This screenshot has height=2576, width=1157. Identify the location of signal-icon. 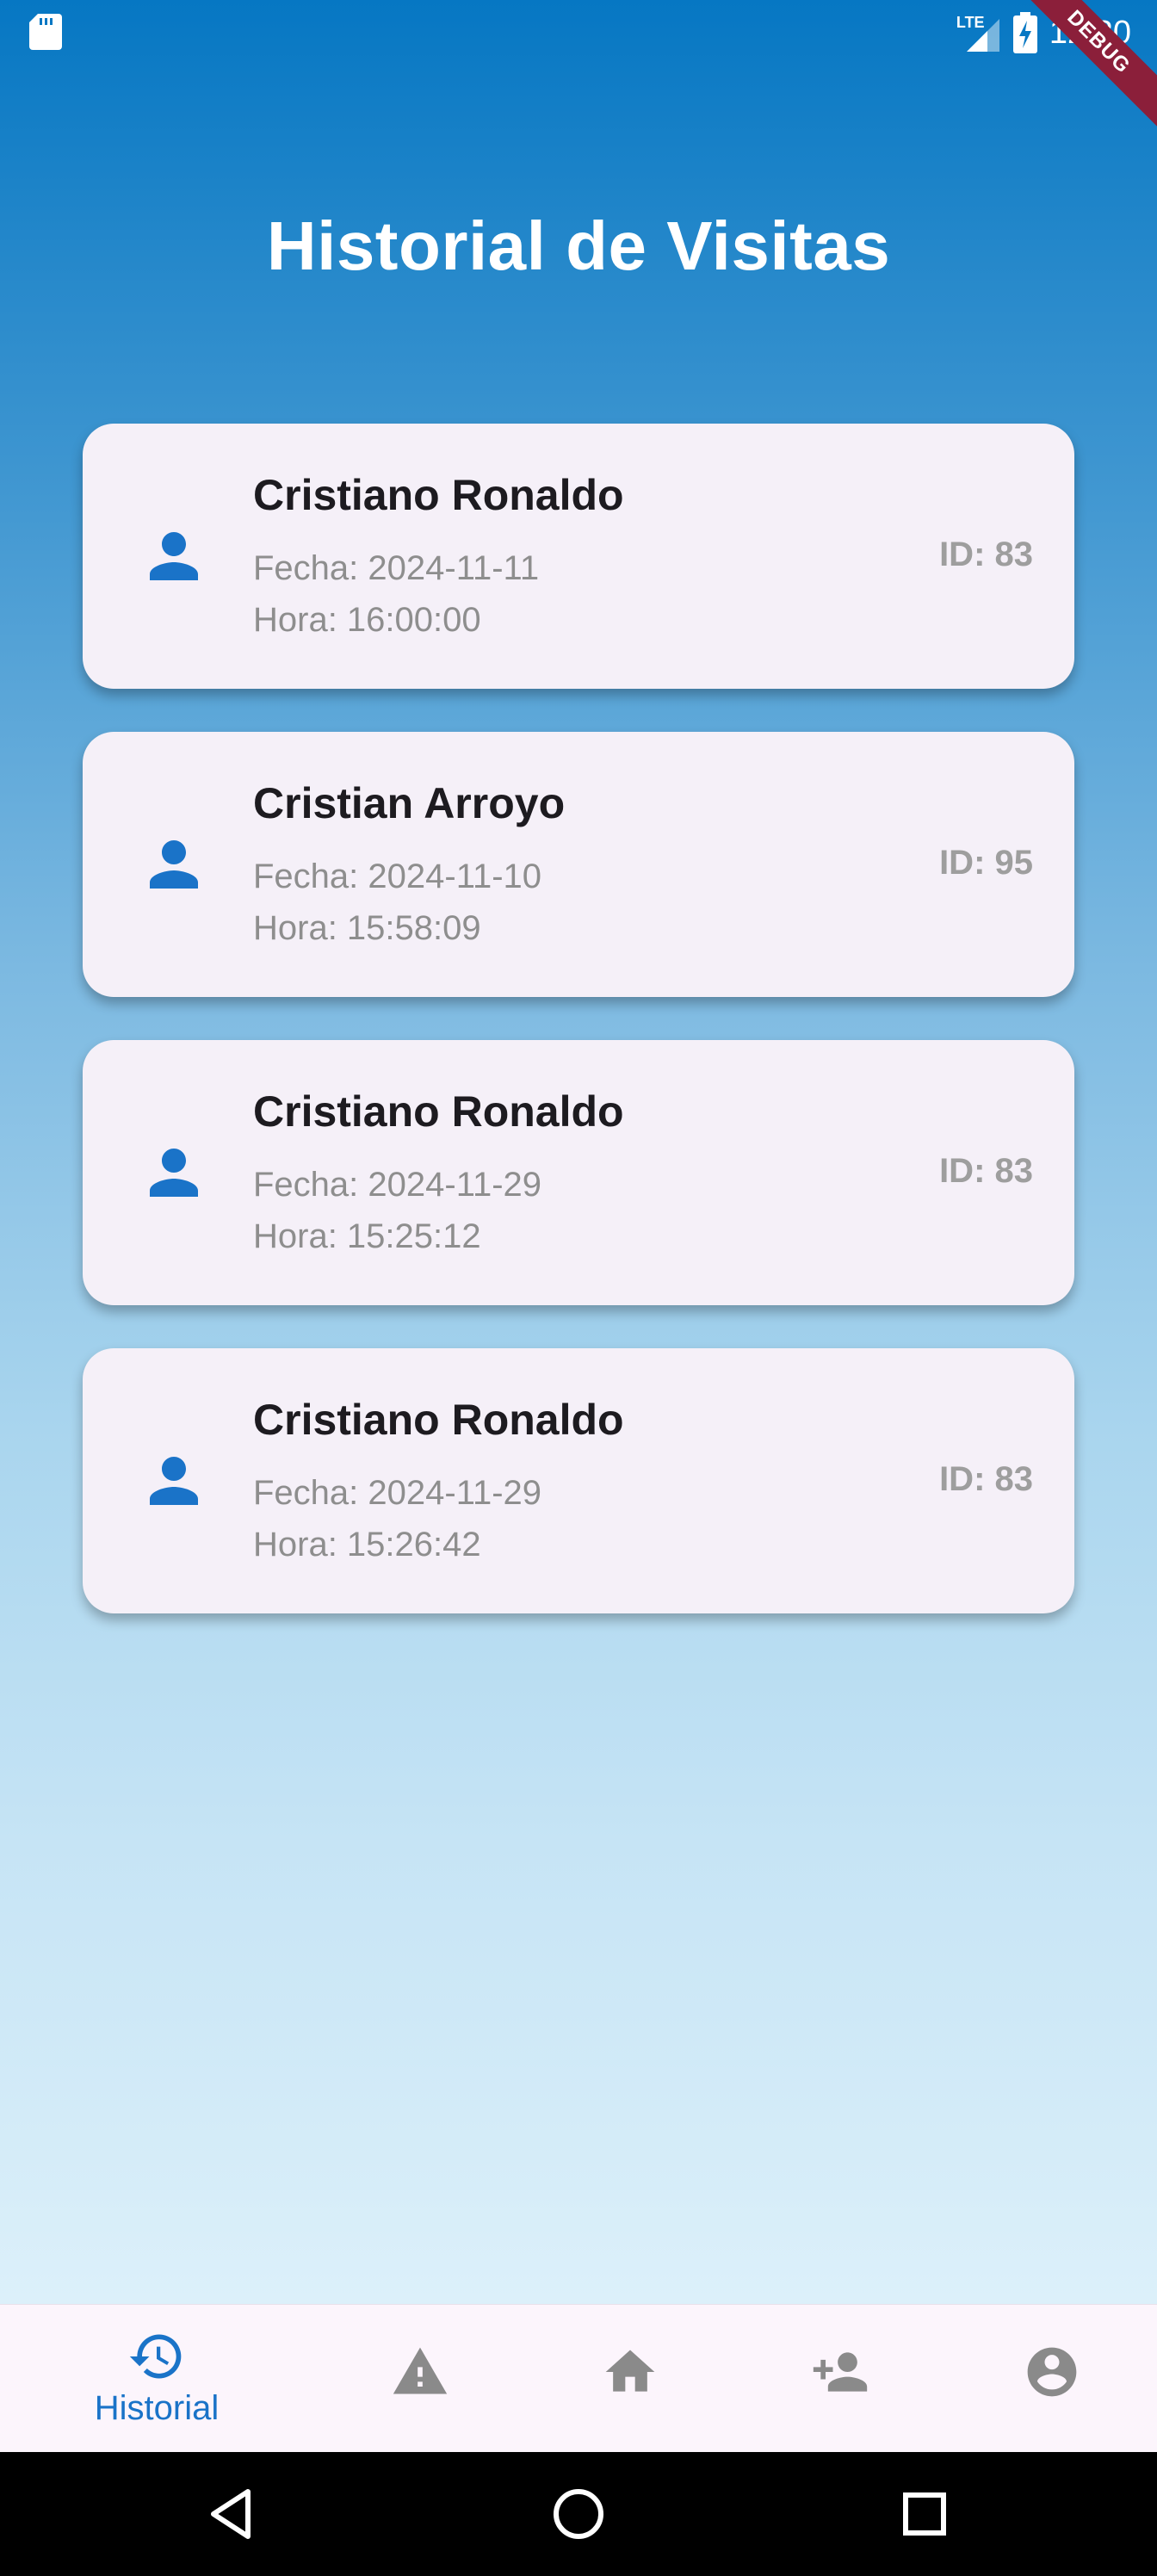
(982, 36).